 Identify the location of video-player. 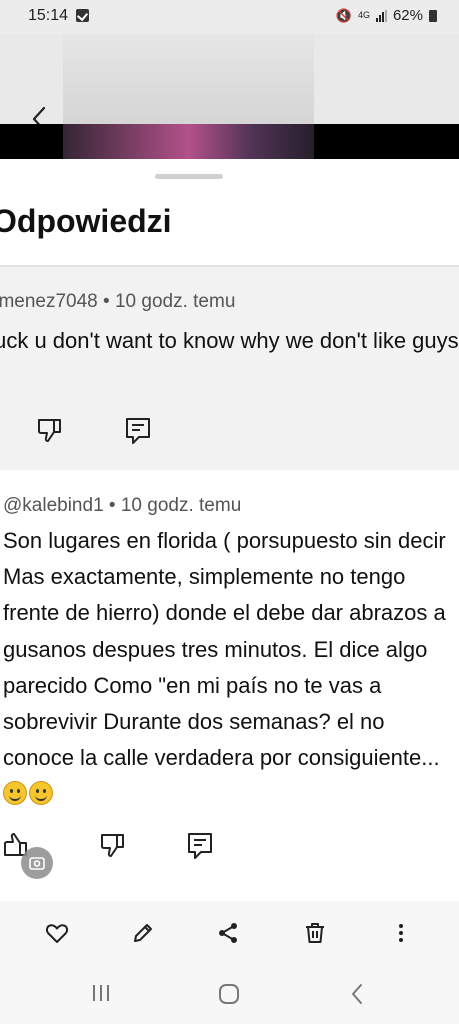
(229, 97).